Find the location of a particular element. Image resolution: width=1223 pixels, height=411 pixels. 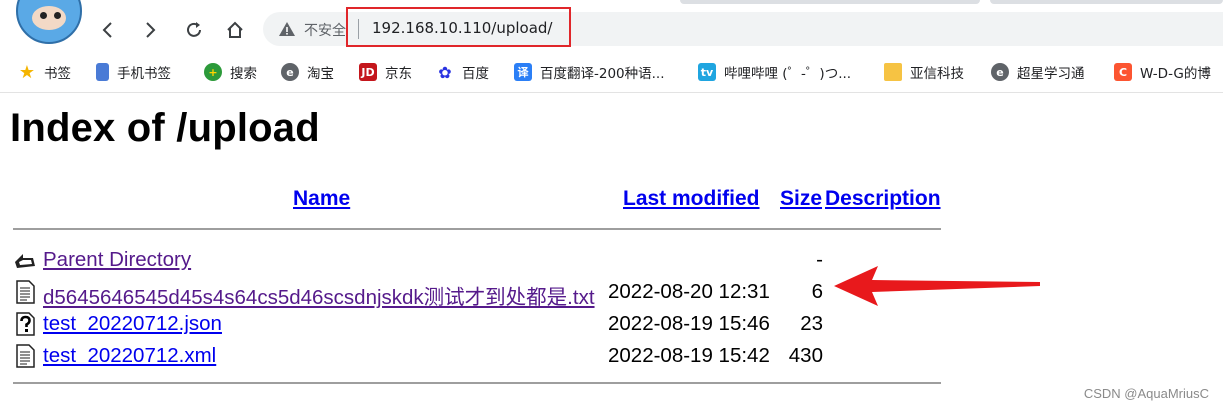

bookmark-item-bookmarks: ★ 书签 is located at coordinates (44, 72).